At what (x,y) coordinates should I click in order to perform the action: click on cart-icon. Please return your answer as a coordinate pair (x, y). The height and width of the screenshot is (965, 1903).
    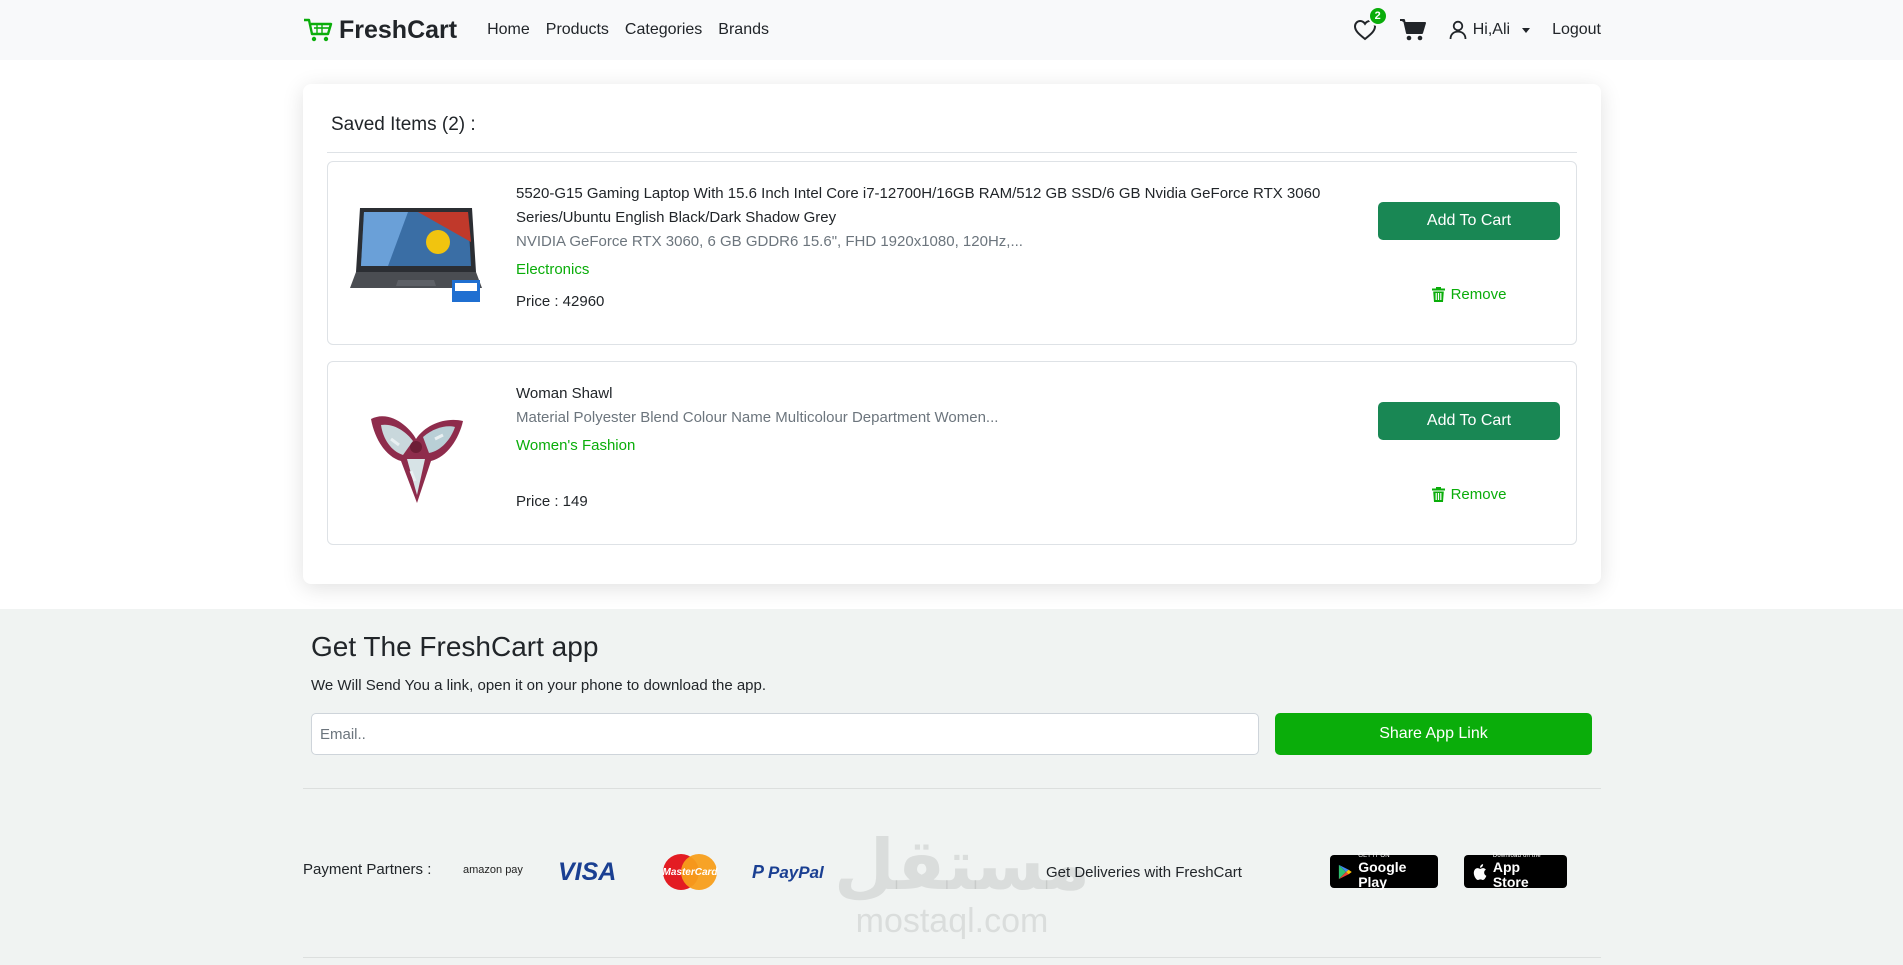
    Looking at the image, I should click on (1412, 30).